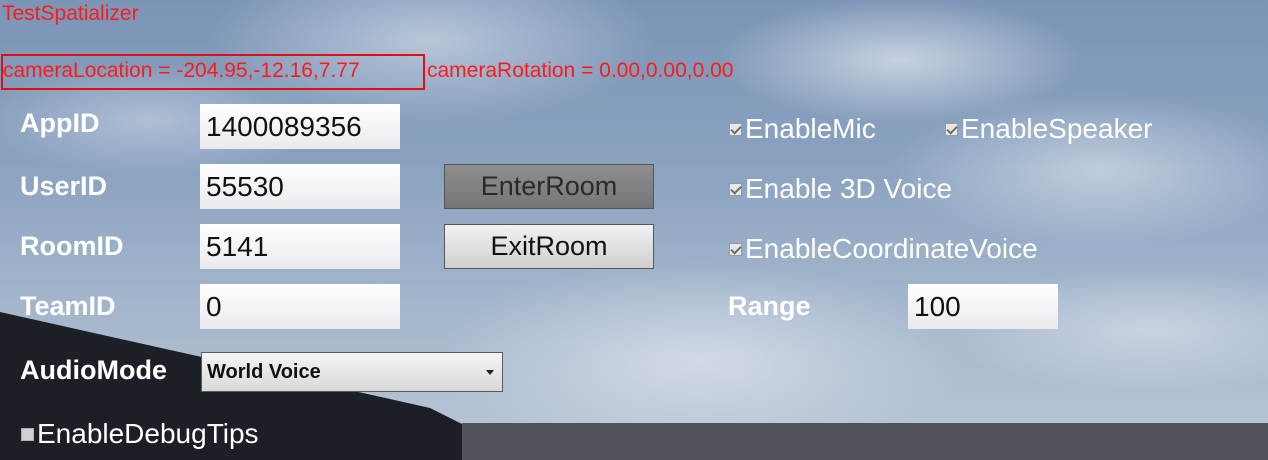  What do you see at coordinates (300, 246) in the screenshot?
I see `room-id-field` at bounding box center [300, 246].